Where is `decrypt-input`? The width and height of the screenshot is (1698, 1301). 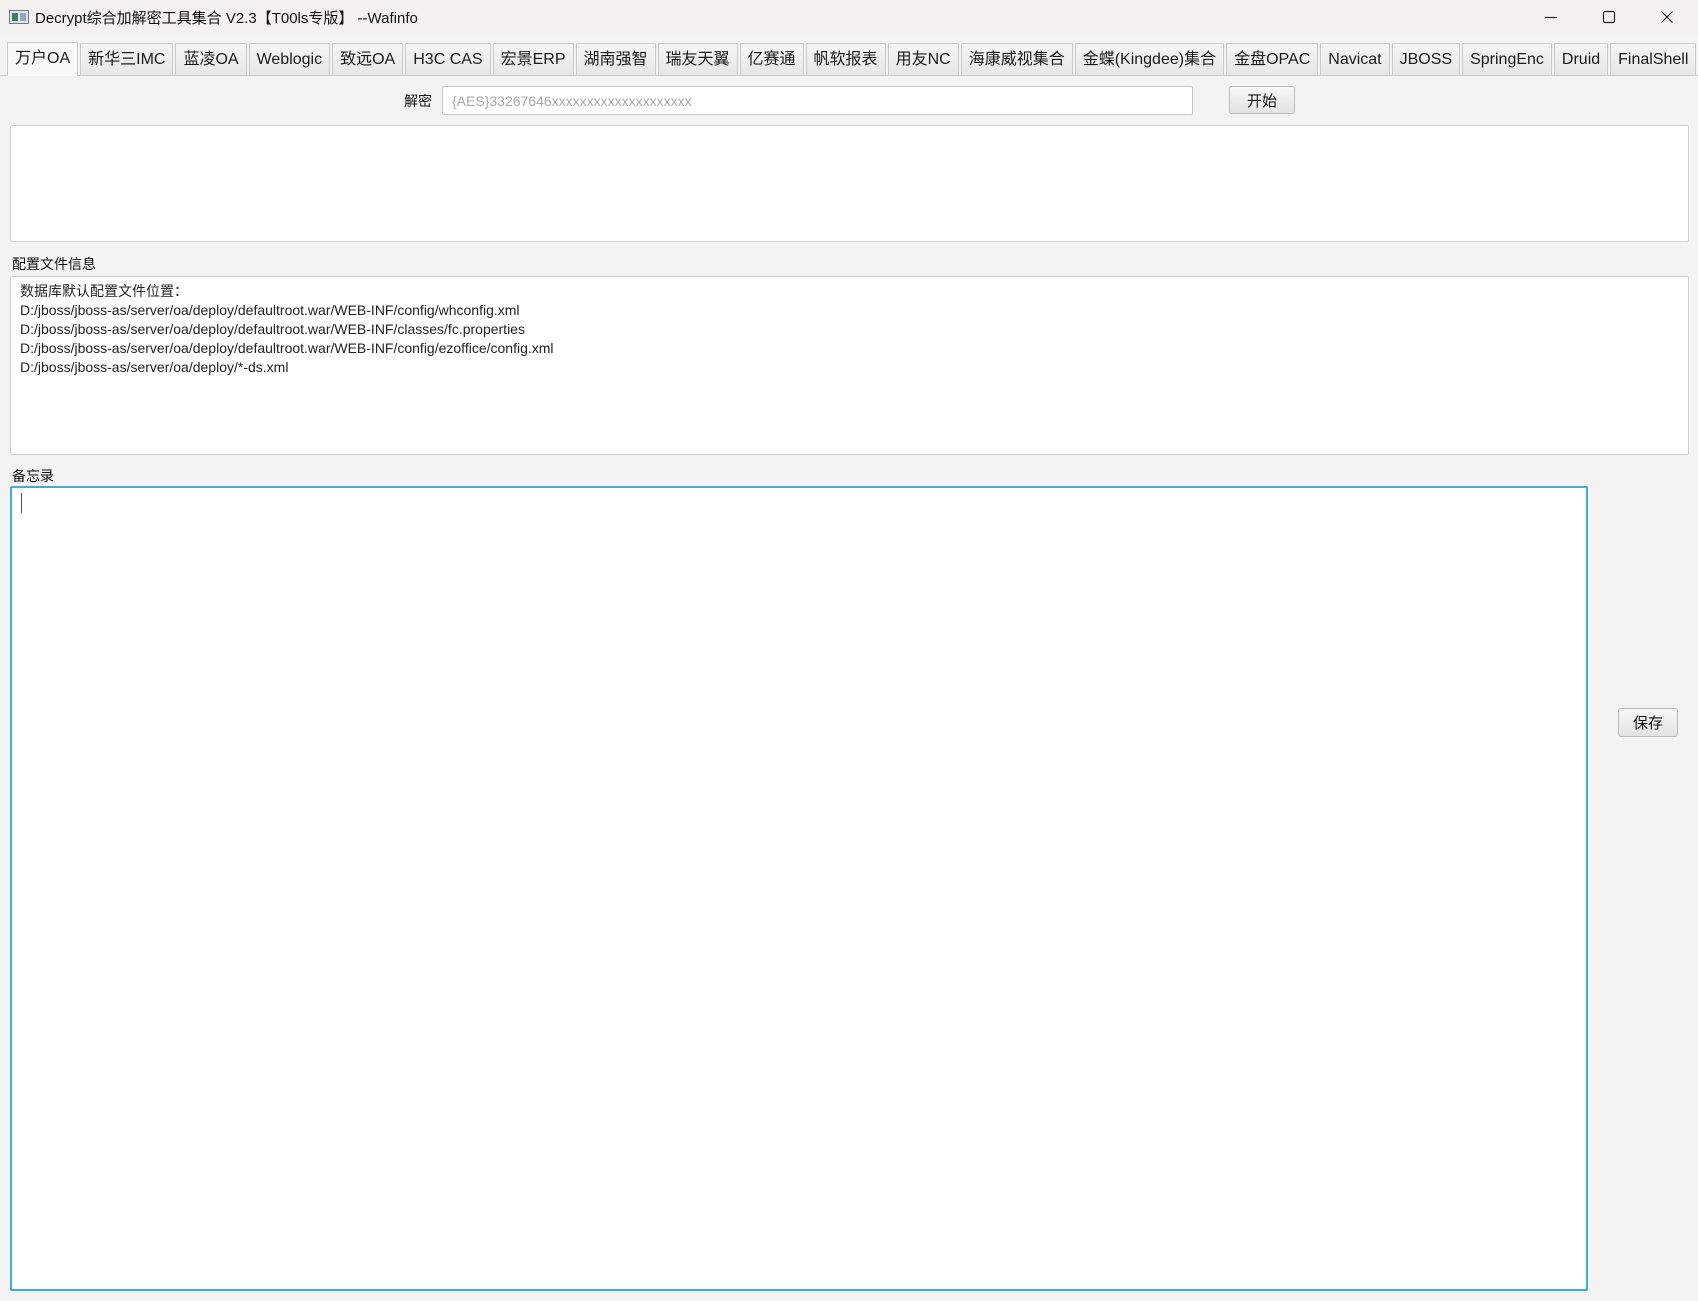
decrypt-input is located at coordinates (817, 100).